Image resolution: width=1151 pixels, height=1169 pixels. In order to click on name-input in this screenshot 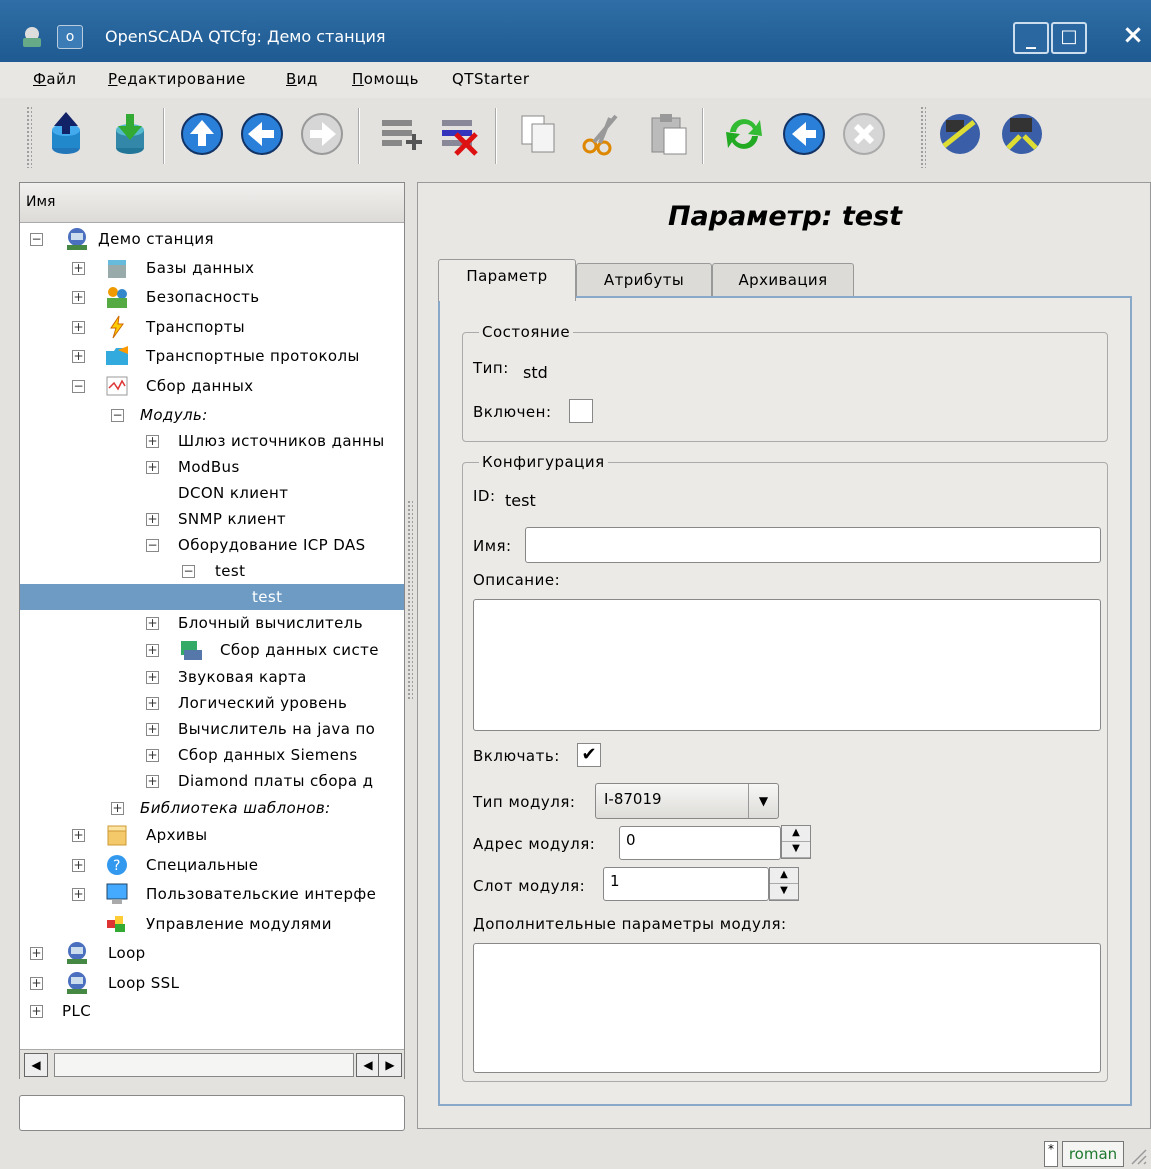, I will do `click(813, 545)`.